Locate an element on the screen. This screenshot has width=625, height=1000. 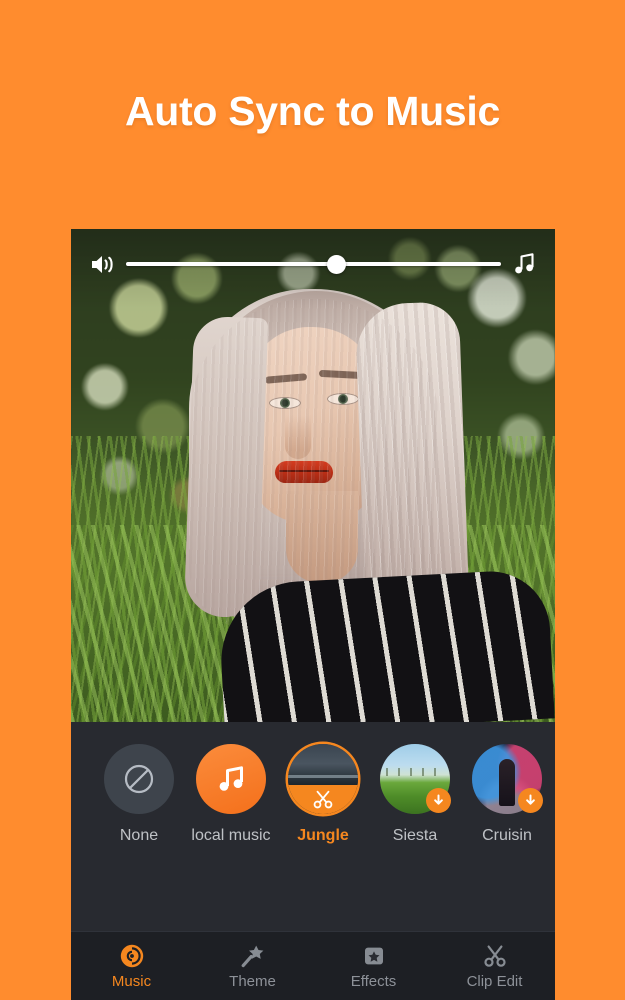
page-title: Auto Sync to Music is located at coordinates (312, 111).